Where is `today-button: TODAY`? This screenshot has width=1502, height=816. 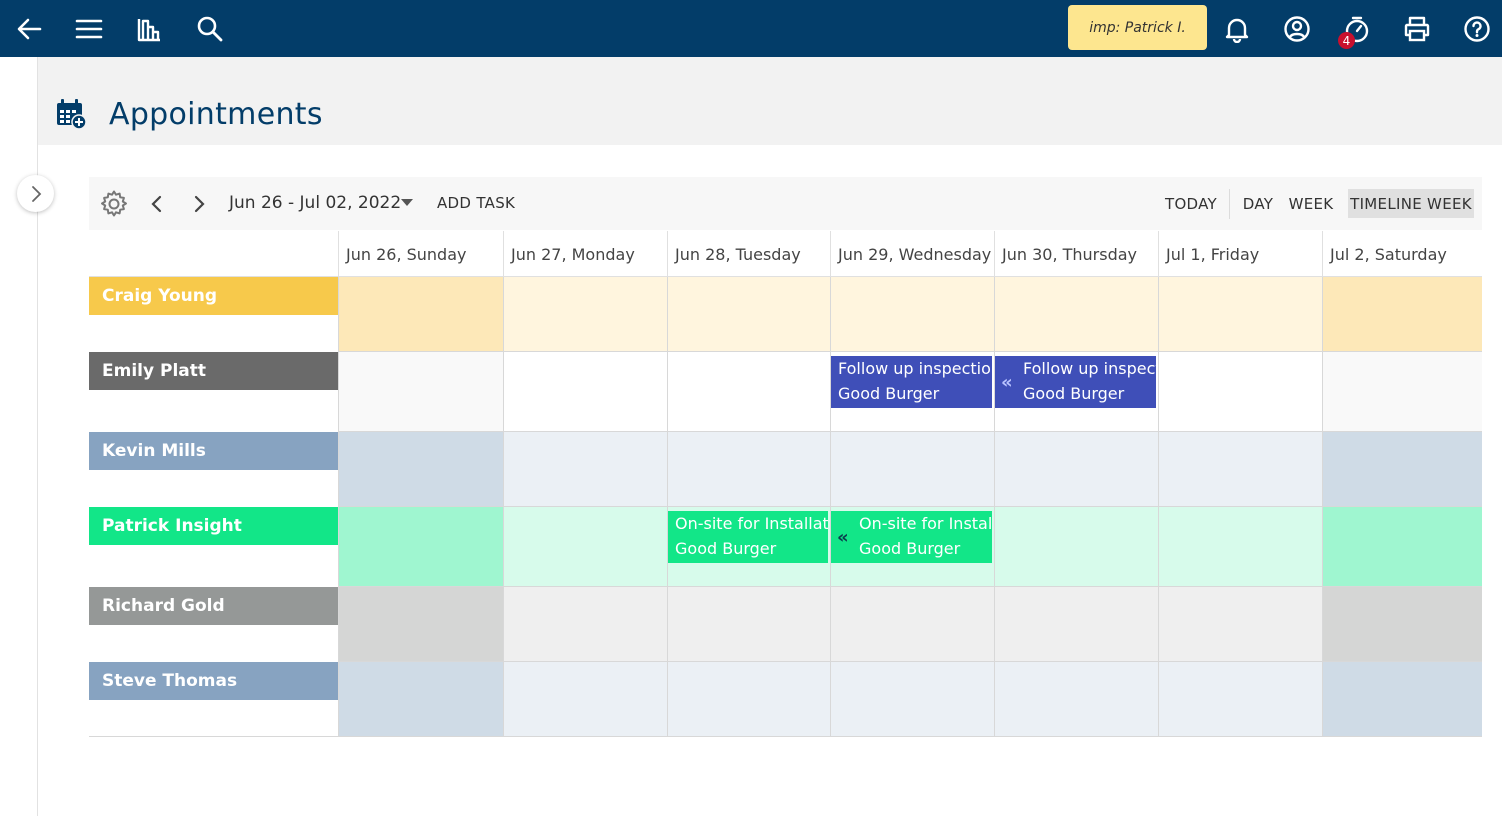
today-button: TODAY is located at coordinates (1191, 203).